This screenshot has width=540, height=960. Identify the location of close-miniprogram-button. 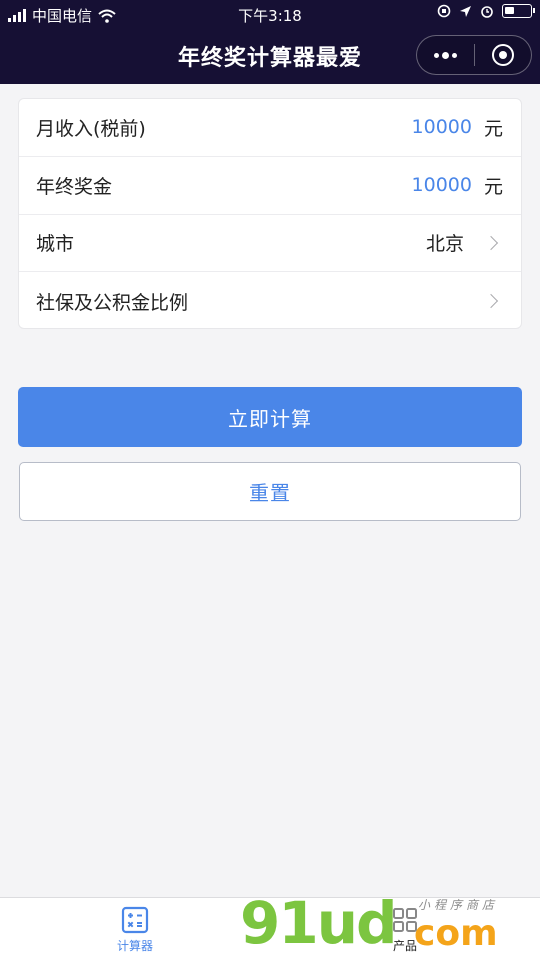
(503, 55).